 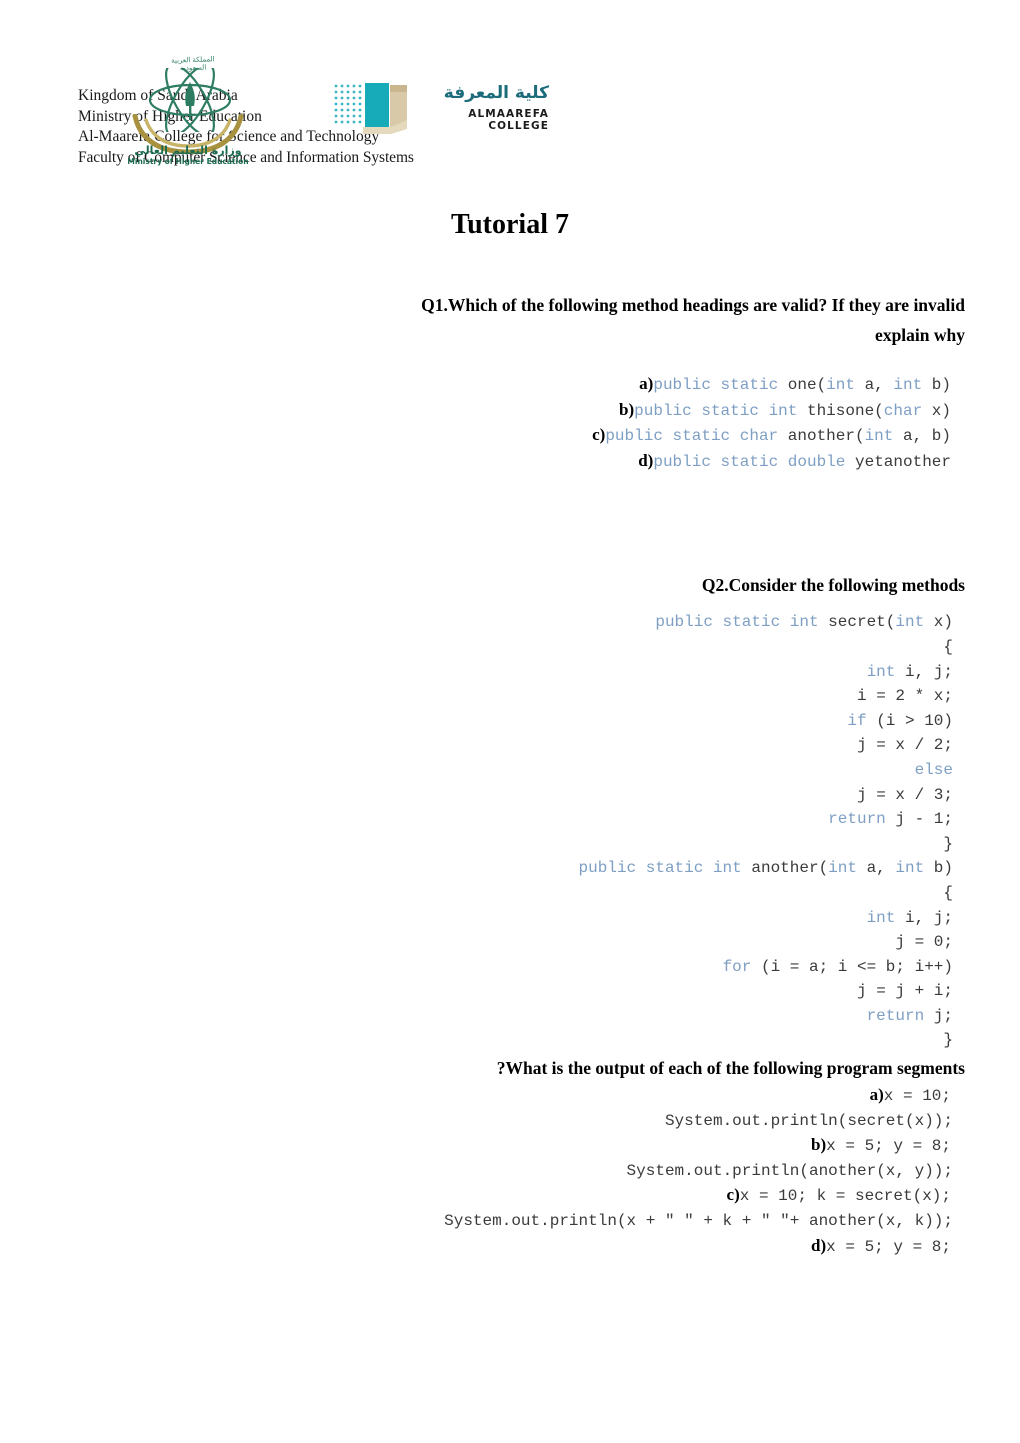 What do you see at coordinates (720, 385) in the screenshot?
I see `code-token: public static` at bounding box center [720, 385].